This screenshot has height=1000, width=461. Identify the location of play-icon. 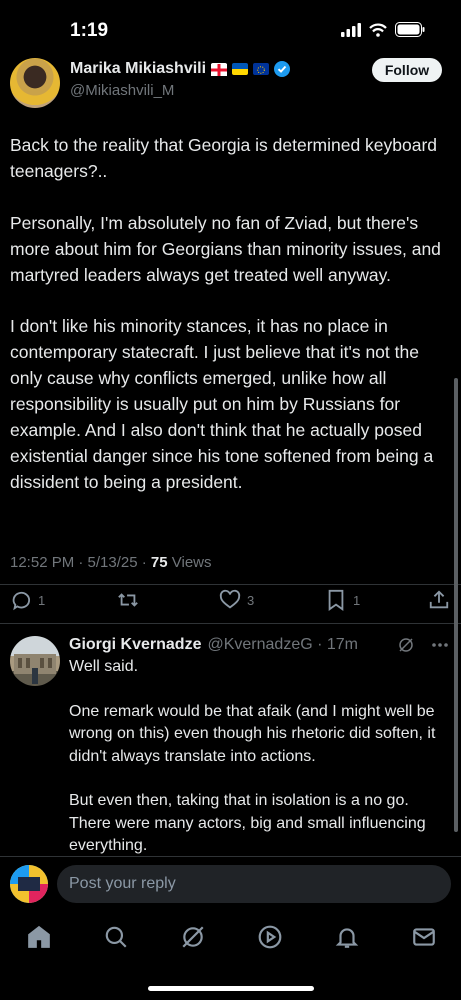
(270, 937).